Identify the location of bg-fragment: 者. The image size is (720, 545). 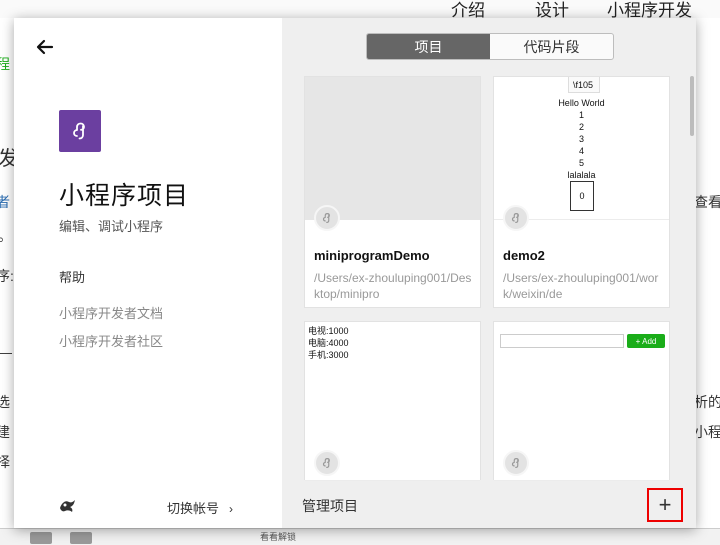
(5, 202).